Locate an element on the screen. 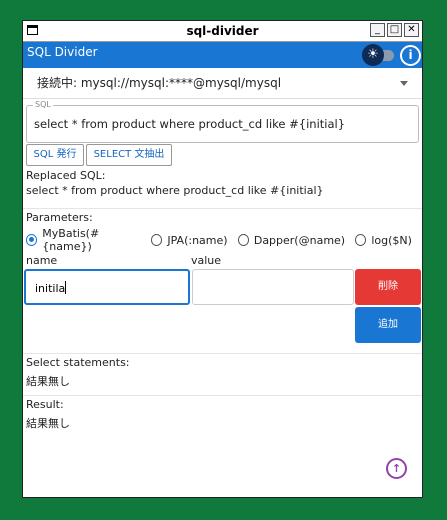 This screenshot has width=447, height=520. sun-icon: ☀ is located at coordinates (373, 55).